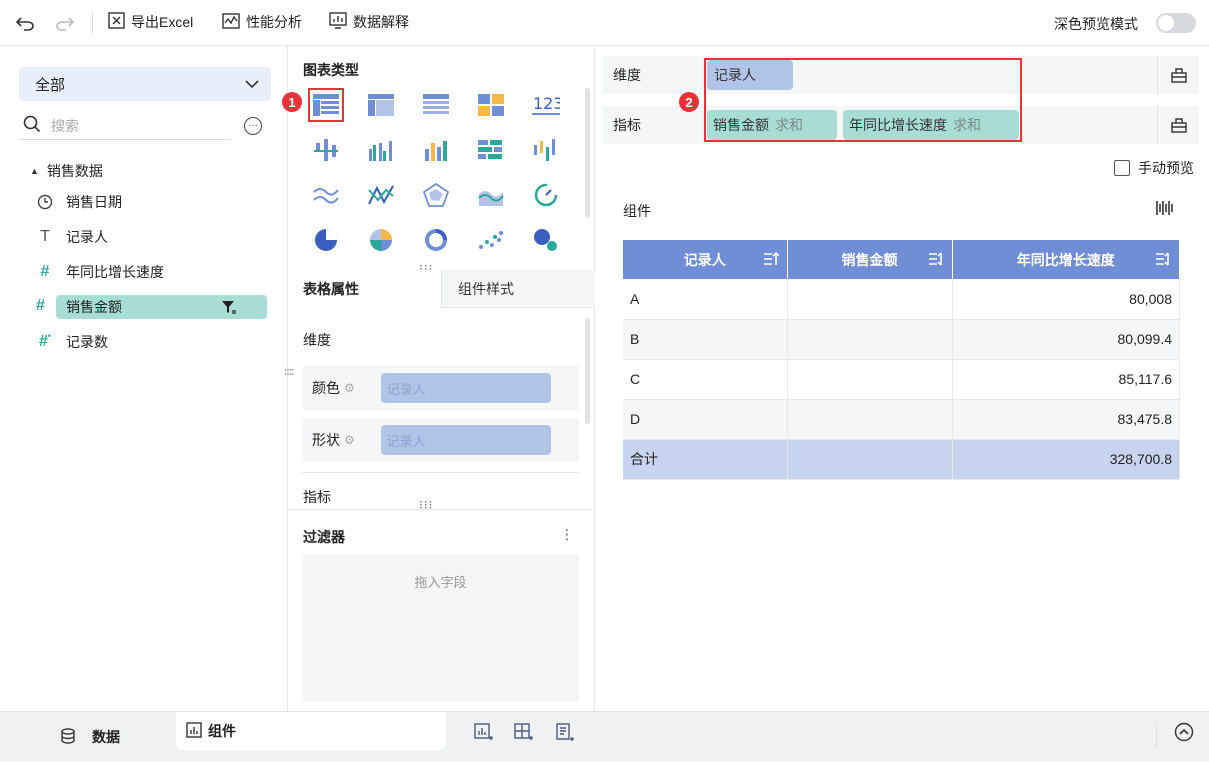  I want to click on field-item-yoy-growth: # 年同比增长速度, so click(152, 272).